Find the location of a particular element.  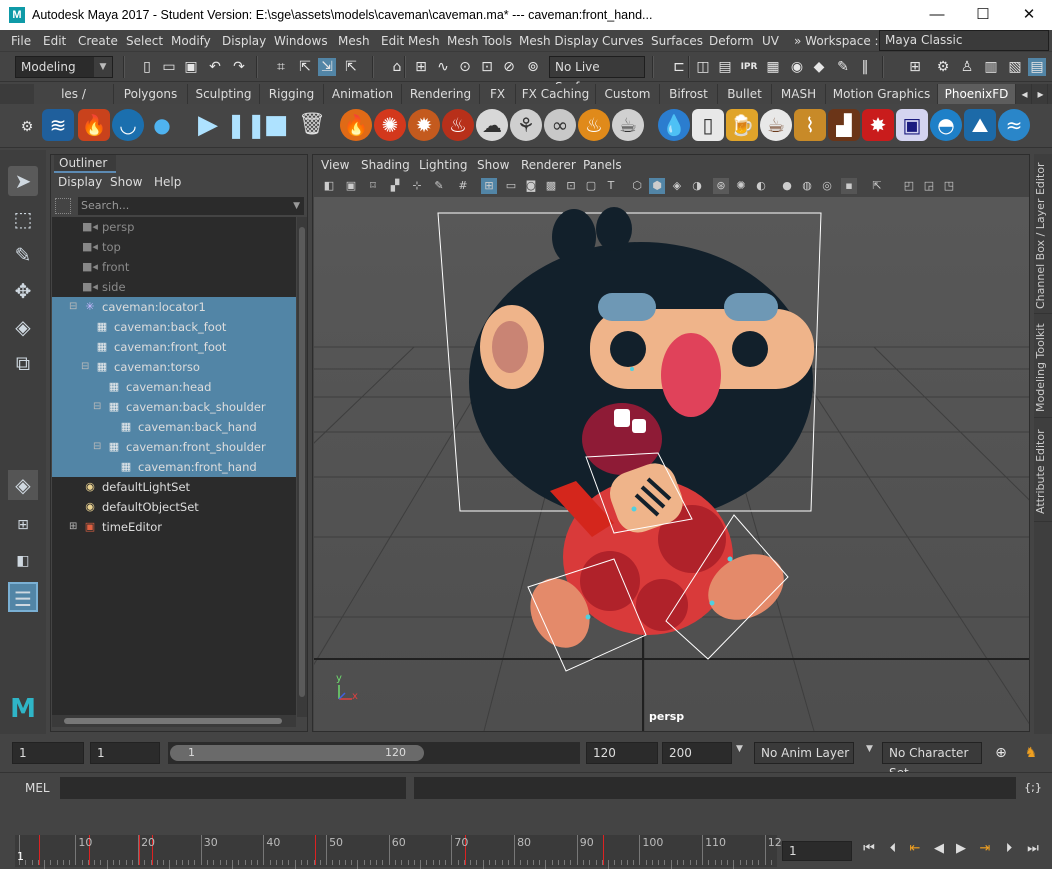

outliner-item: ■◂ persp is located at coordinates (174, 227).